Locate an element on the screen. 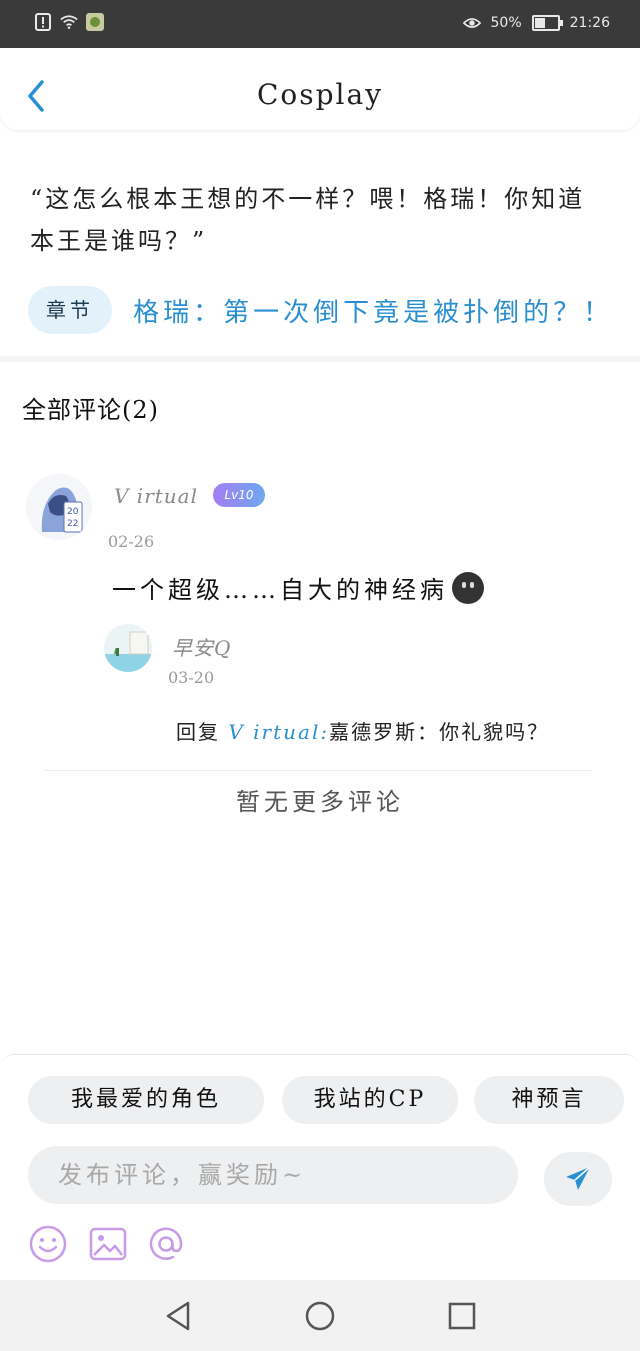  battery-percent: 50% is located at coordinates (506, 23).